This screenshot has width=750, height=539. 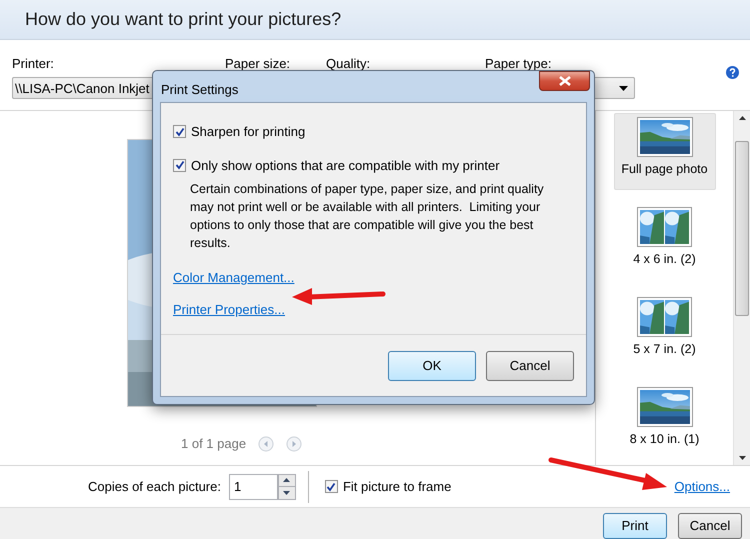 I want to click on help-icon, so click(x=732, y=72).